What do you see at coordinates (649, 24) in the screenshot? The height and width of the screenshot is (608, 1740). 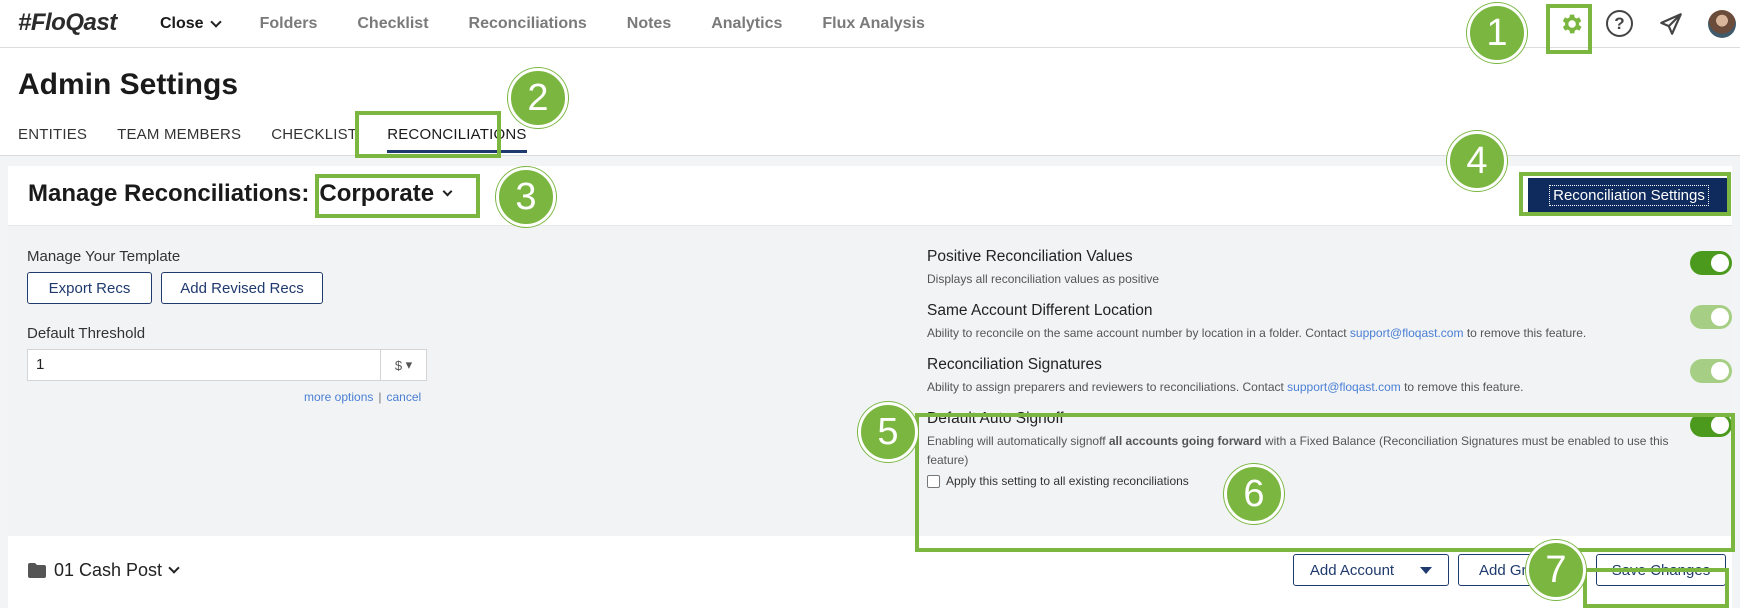 I see `nav-notes: Notes` at bounding box center [649, 24].